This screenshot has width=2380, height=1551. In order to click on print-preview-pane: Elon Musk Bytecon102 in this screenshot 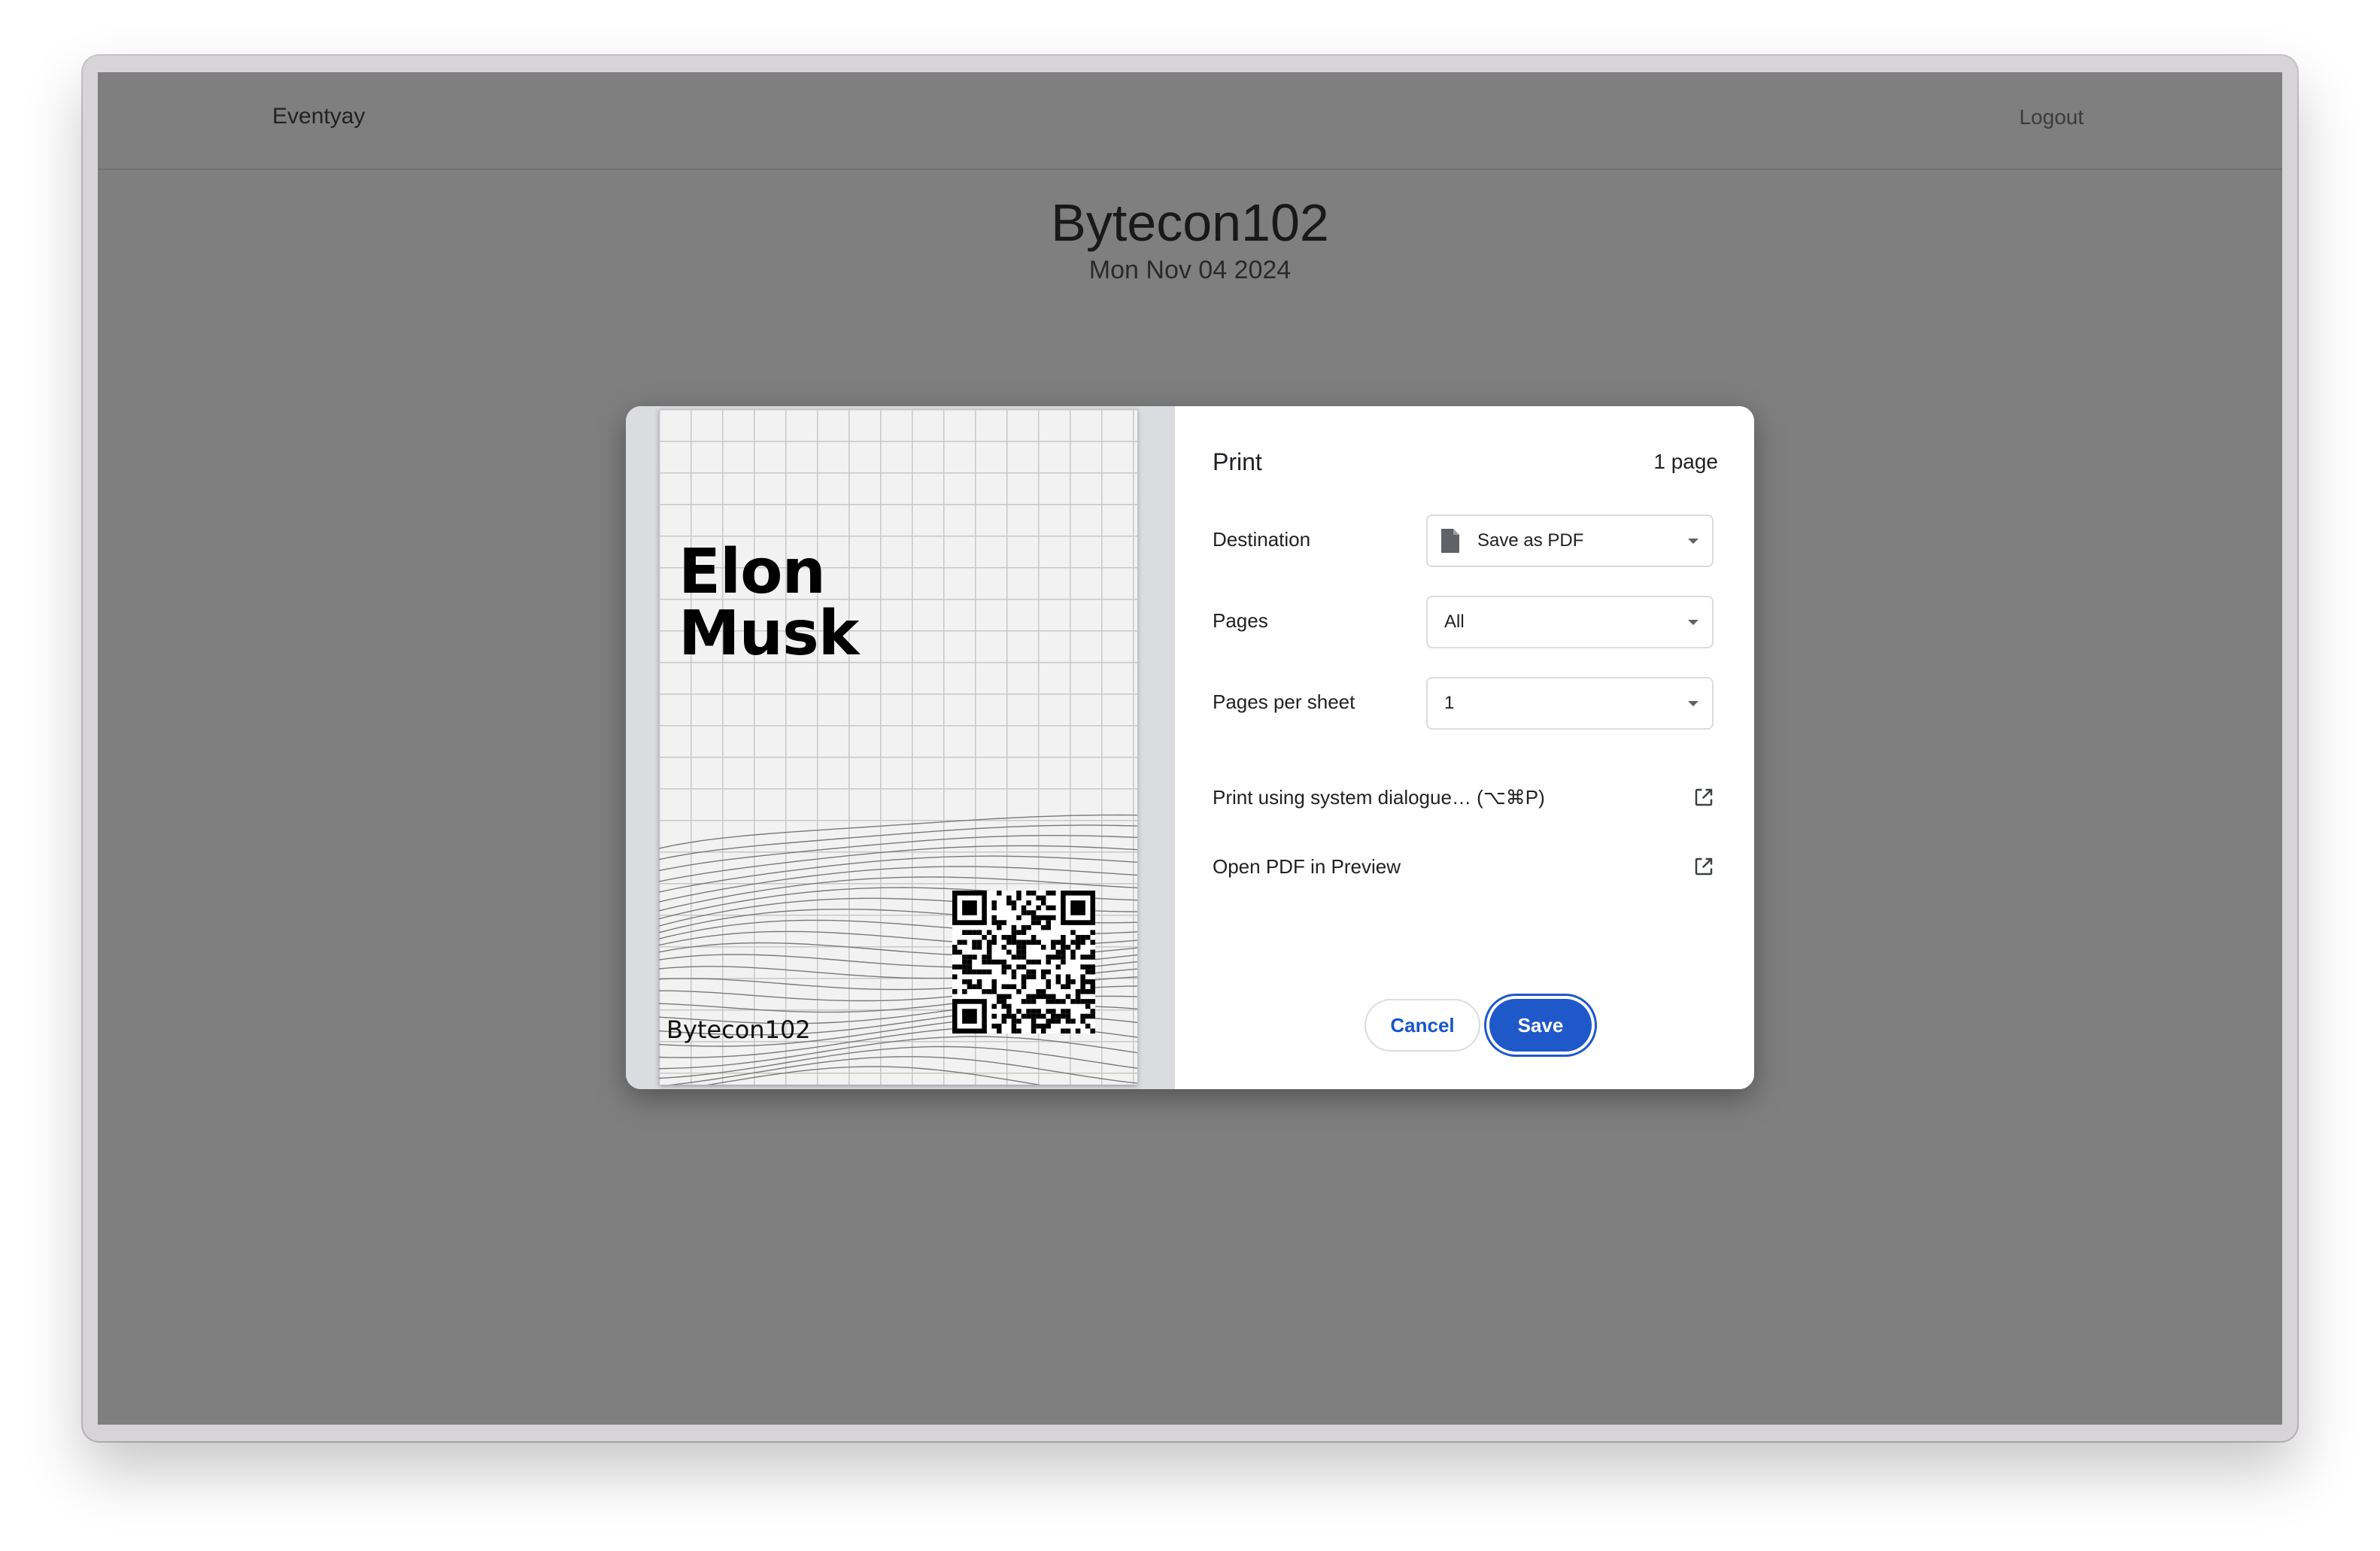, I will do `click(900, 748)`.